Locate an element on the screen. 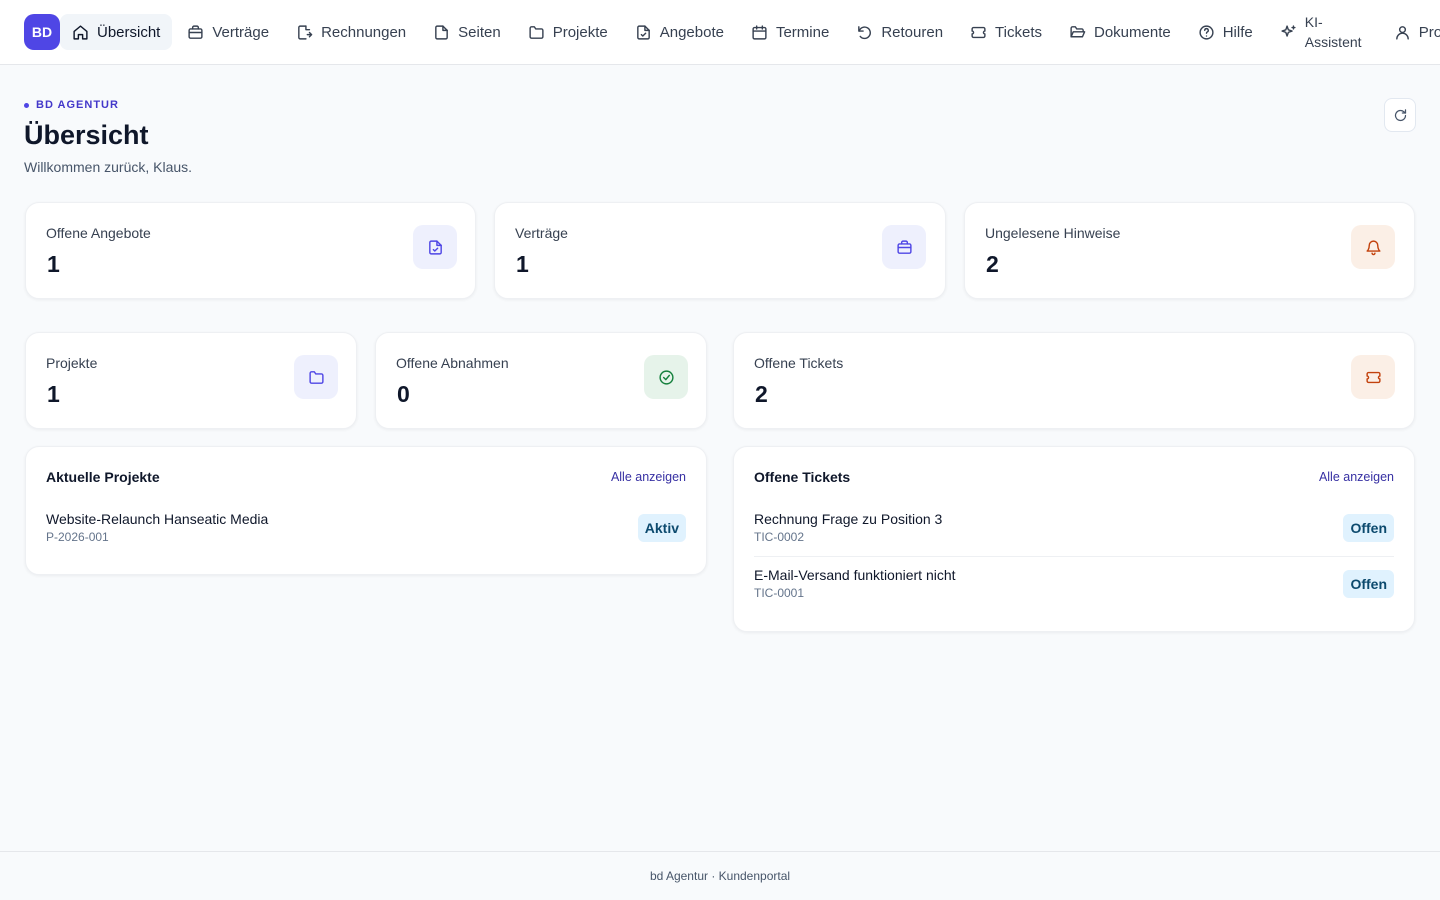 The height and width of the screenshot is (900, 1440). nav-label: Projekte is located at coordinates (580, 32).